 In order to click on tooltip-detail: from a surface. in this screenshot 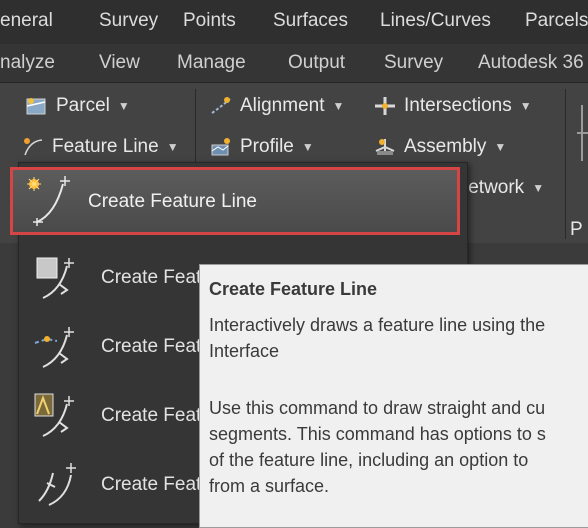, I will do `click(269, 486)`.